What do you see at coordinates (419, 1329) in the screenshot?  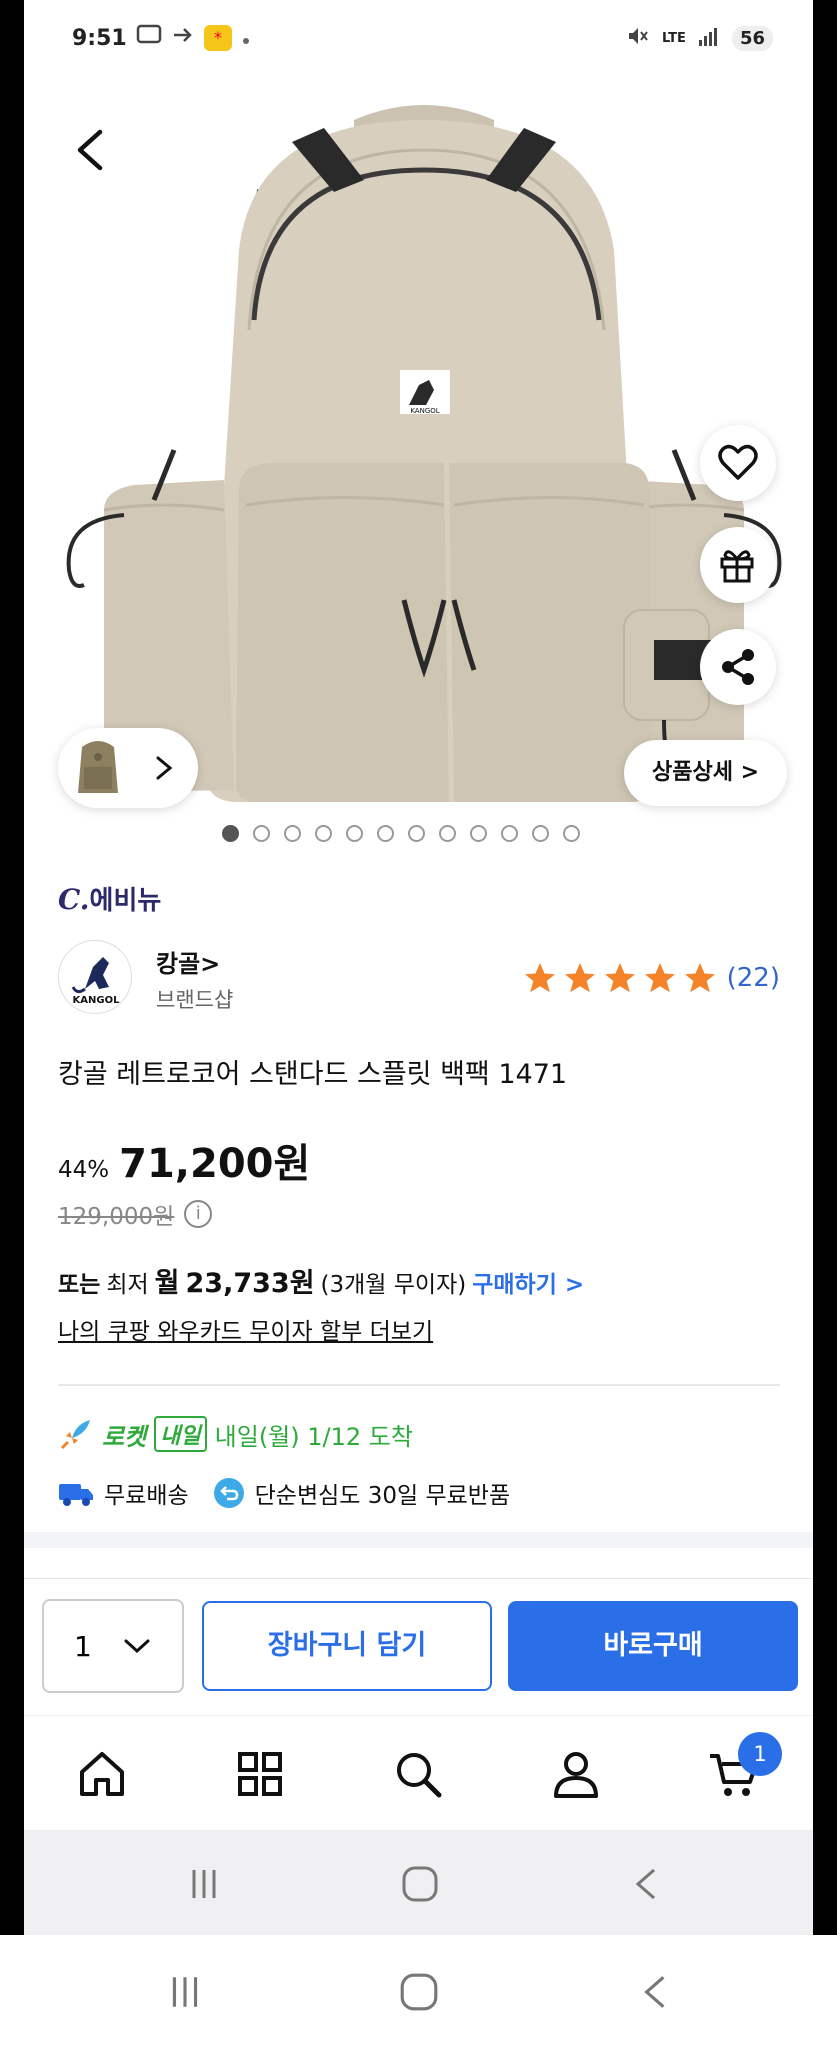 I see `wow-card-link: 나의 쿠팡 와우카드 무이자 할부 더보기` at bounding box center [419, 1329].